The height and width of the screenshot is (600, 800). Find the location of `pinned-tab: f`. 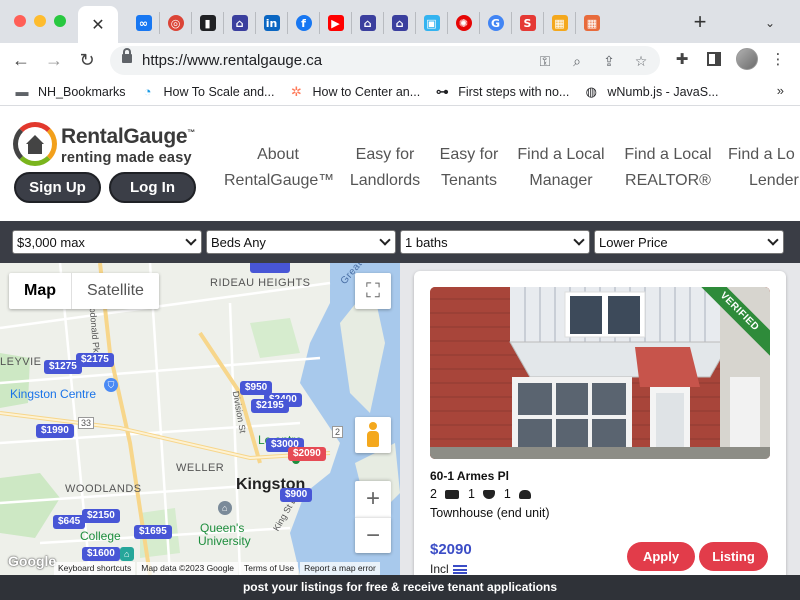

pinned-tab: f is located at coordinates (304, 23).